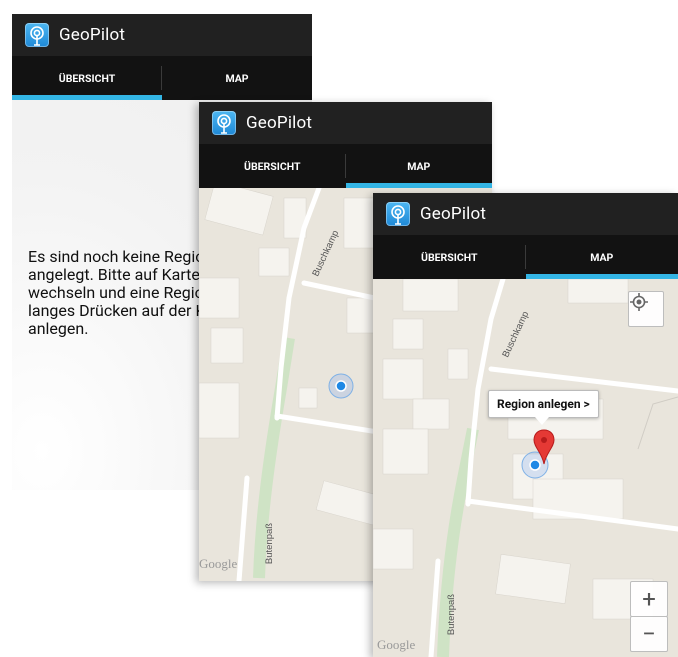 The width and height of the screenshot is (678, 657). I want to click on create-region-callout: Region anlegen >, so click(543, 407).